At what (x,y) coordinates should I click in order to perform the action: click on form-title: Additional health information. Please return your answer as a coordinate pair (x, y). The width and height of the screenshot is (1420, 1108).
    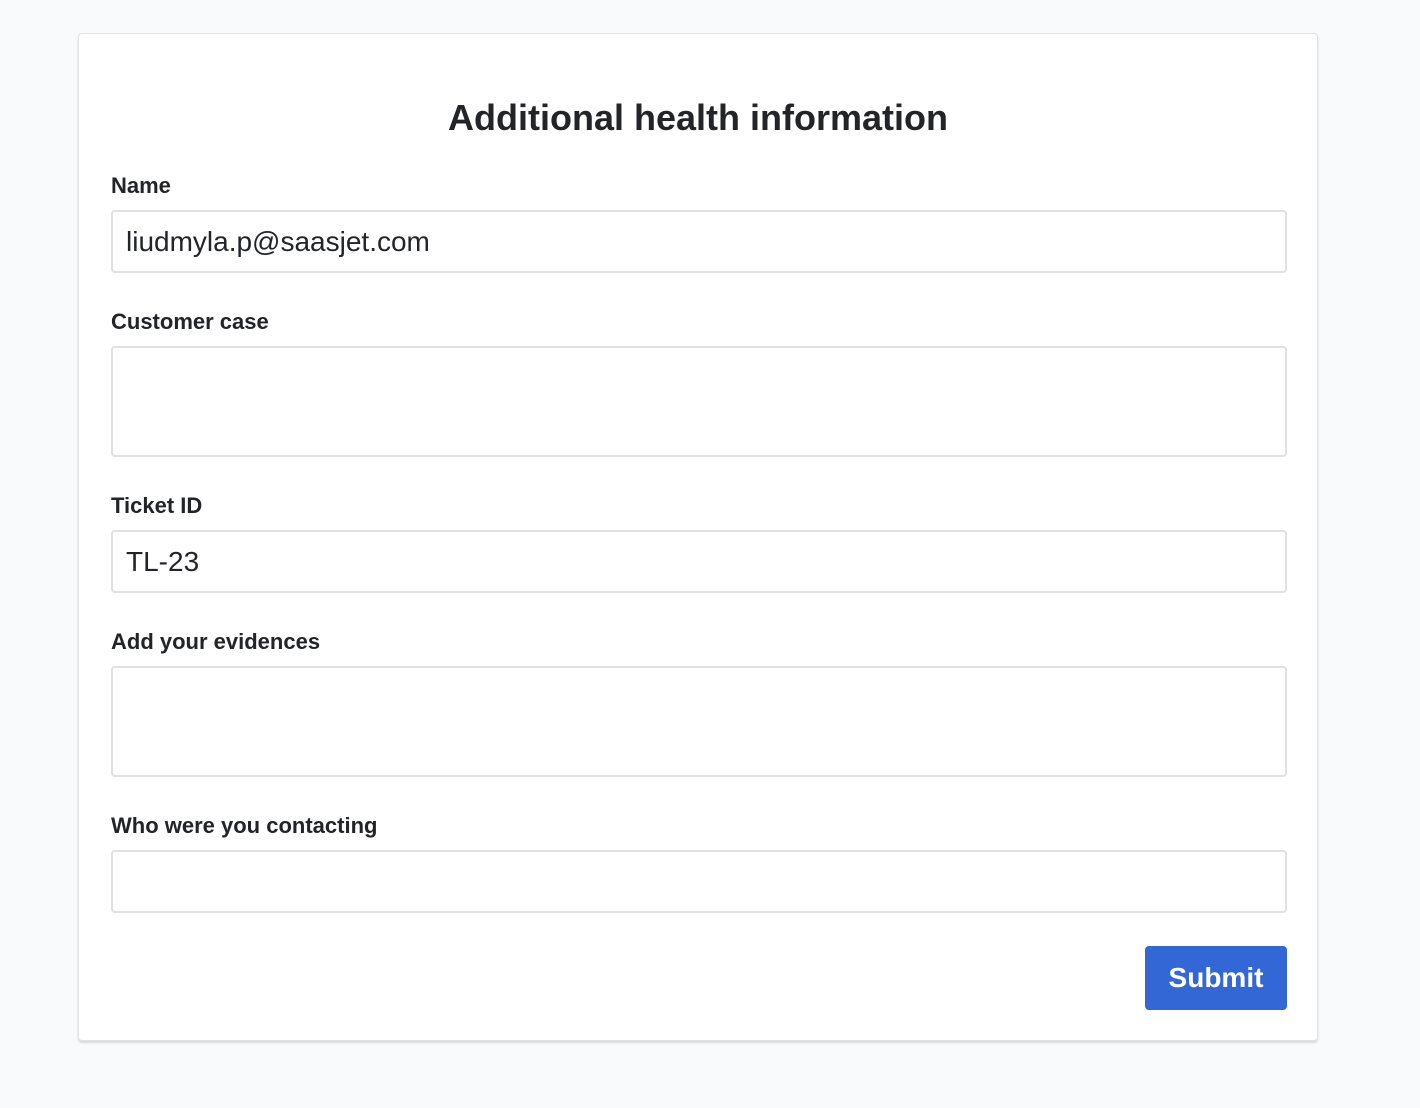
    Looking at the image, I should click on (698, 117).